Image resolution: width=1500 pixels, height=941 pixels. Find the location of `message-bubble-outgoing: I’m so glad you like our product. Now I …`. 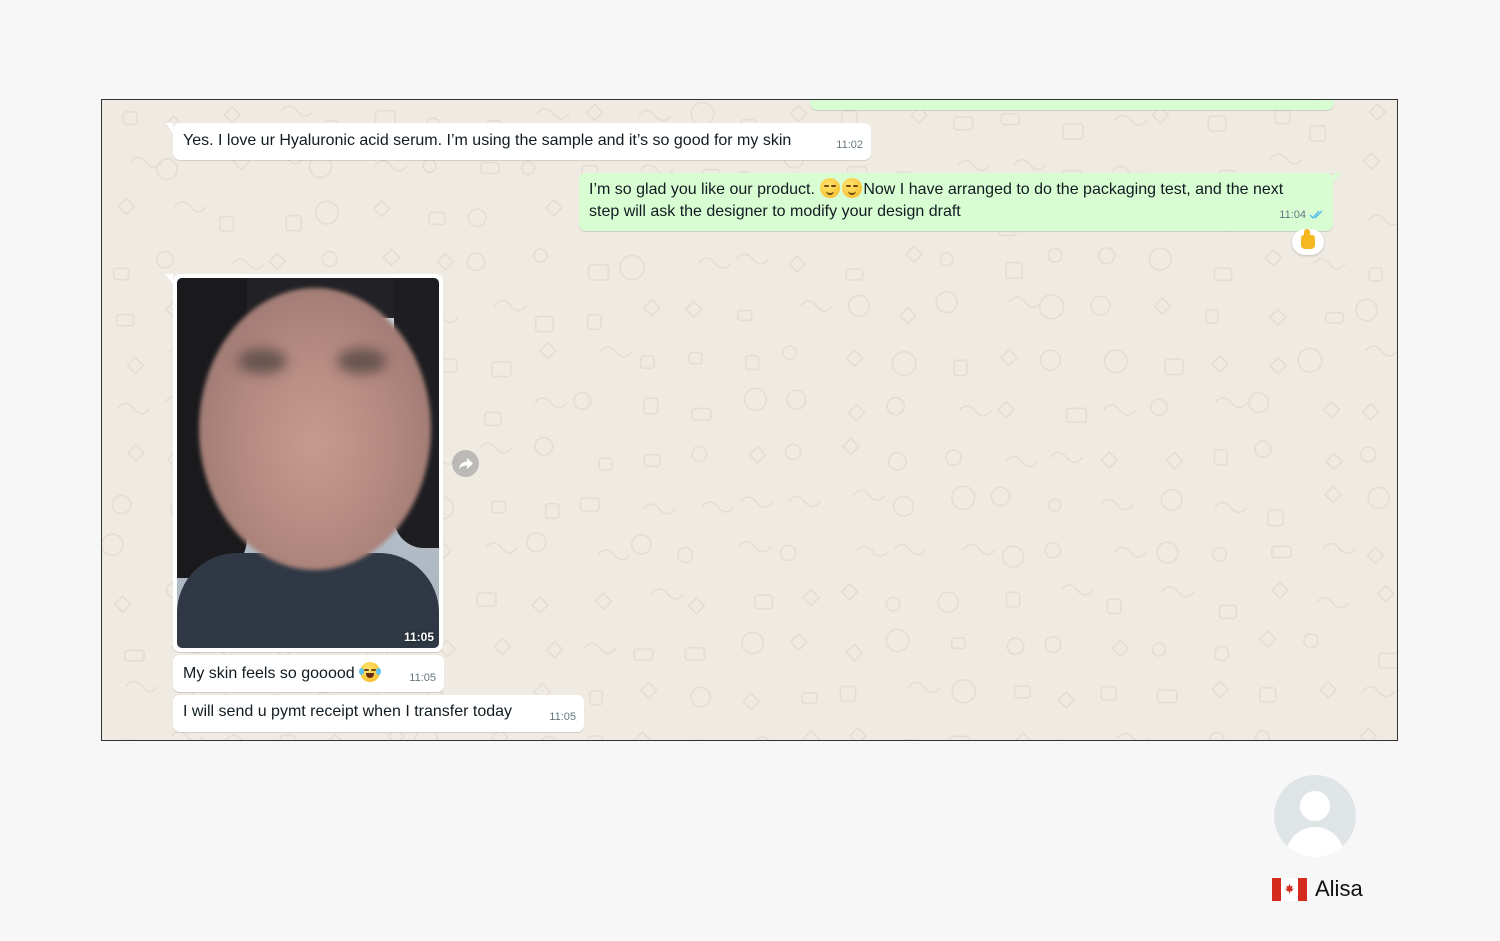

message-bubble-outgoing: I’m so glad you like our product. Now I … is located at coordinates (960, 202).